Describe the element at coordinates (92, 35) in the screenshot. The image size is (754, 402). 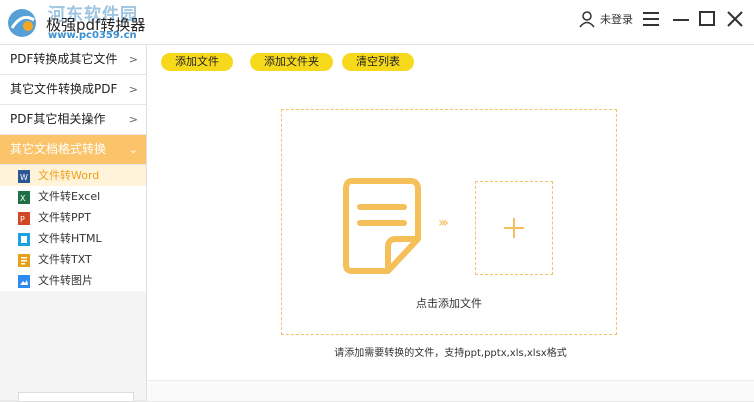
I see `watermark-url: www.pc0359.cn` at that location.